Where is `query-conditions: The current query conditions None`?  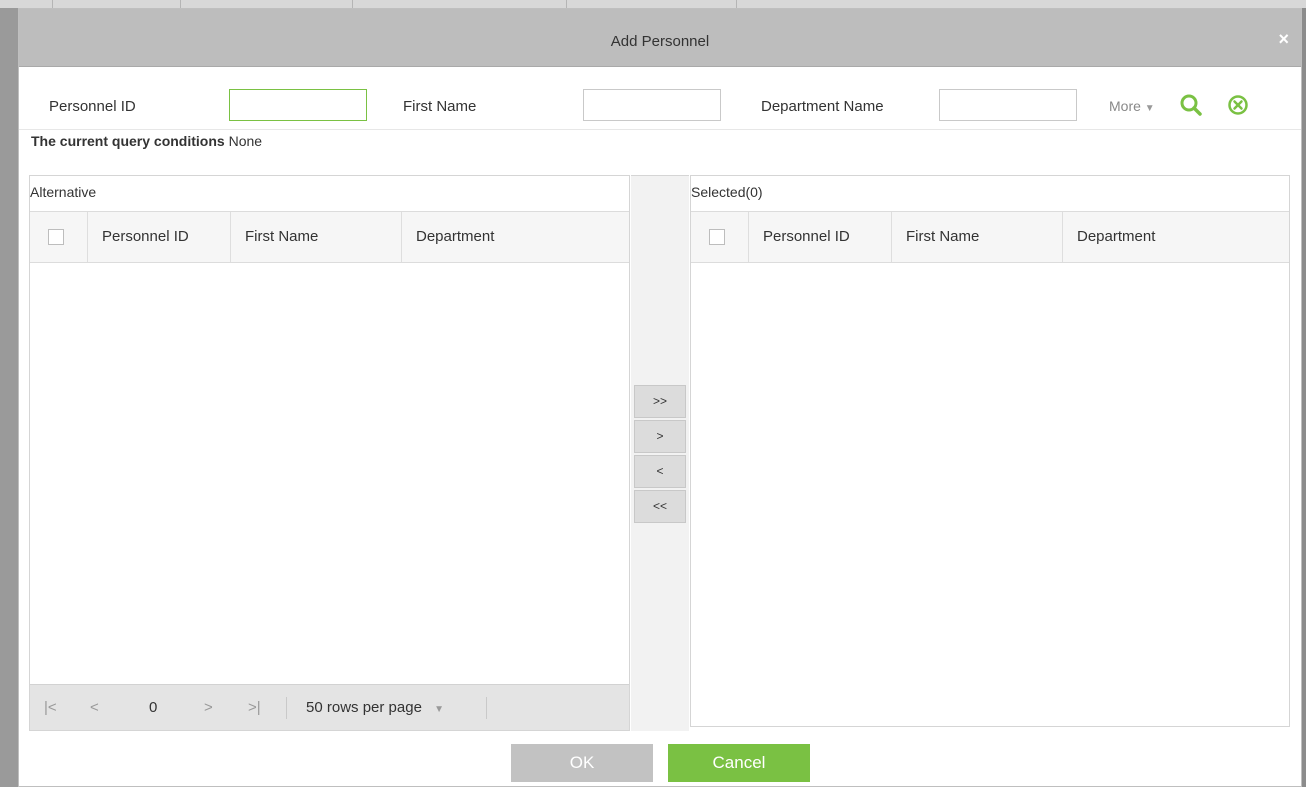
query-conditions: The current query conditions None is located at coordinates (146, 141).